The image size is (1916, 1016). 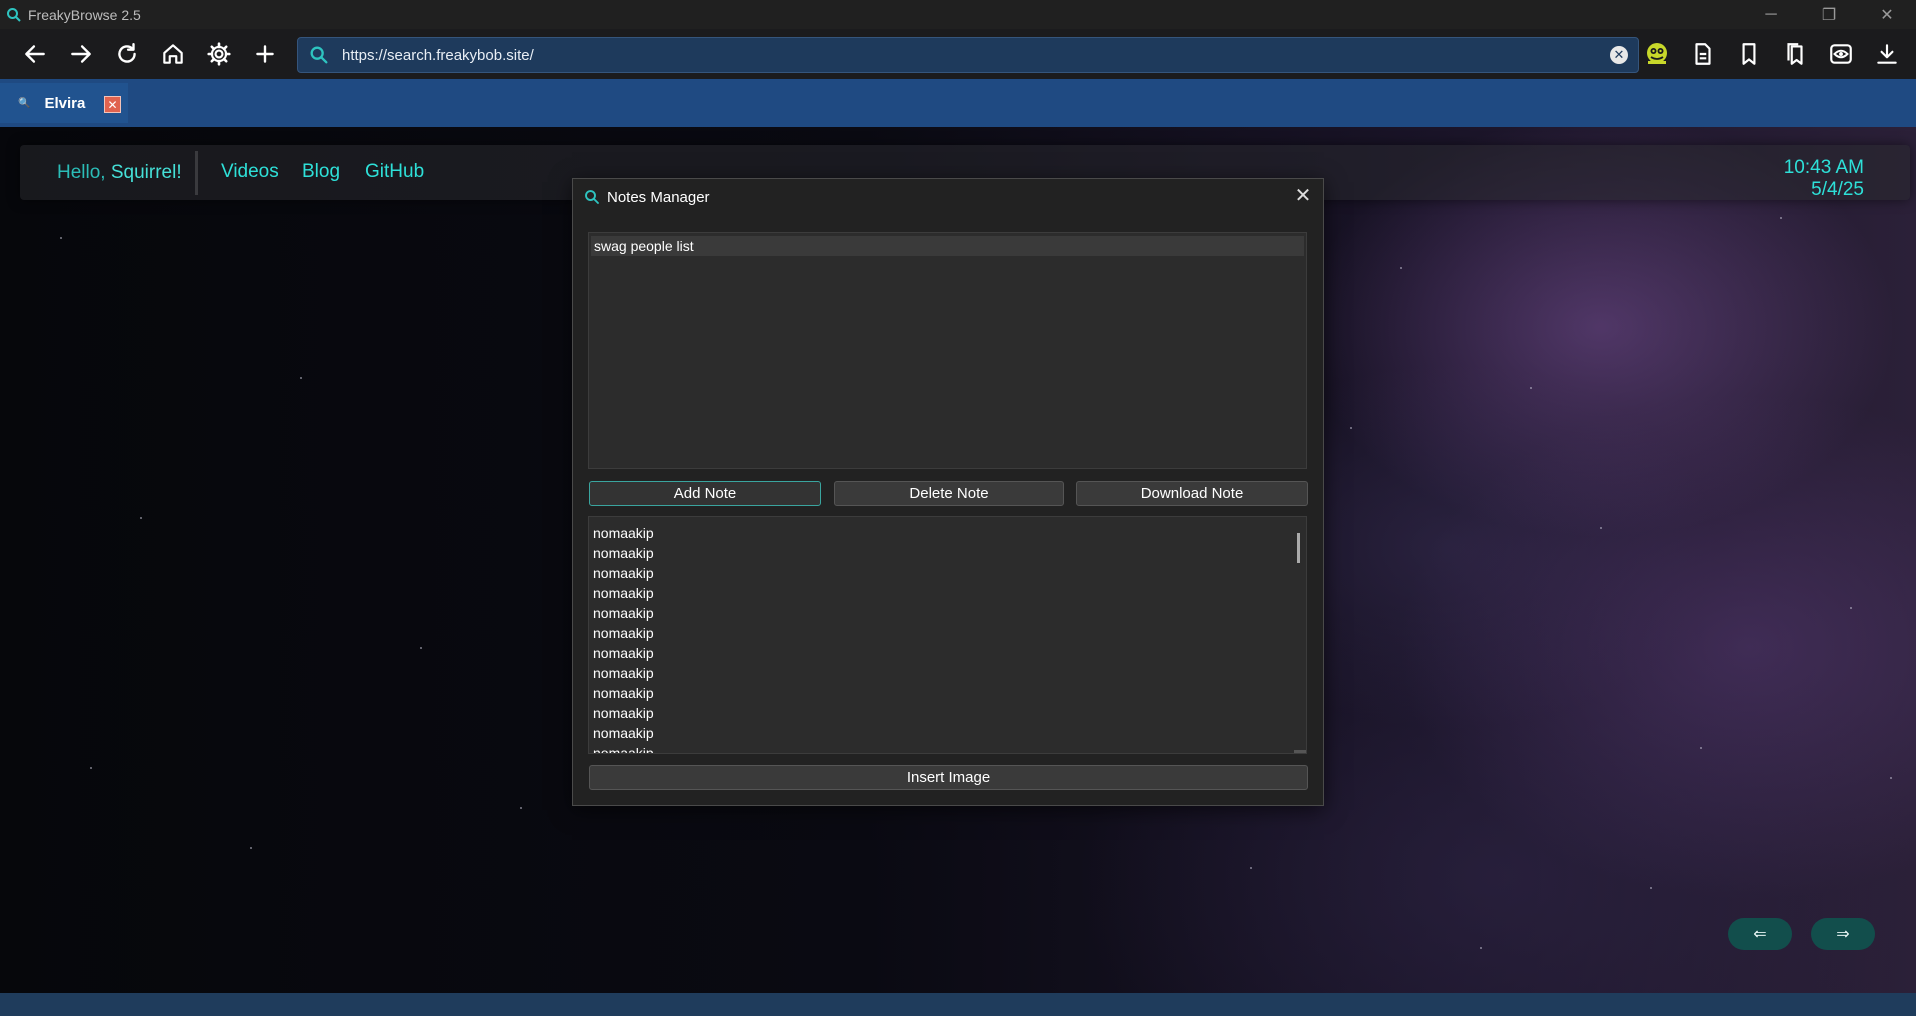 What do you see at coordinates (1837, 189) in the screenshot?
I see `clock-date: 5/4/25` at bounding box center [1837, 189].